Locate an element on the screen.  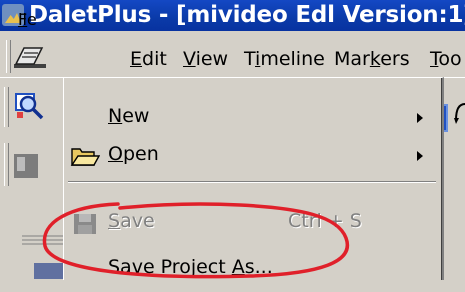
menu-view: View is located at coordinates (205, 59).